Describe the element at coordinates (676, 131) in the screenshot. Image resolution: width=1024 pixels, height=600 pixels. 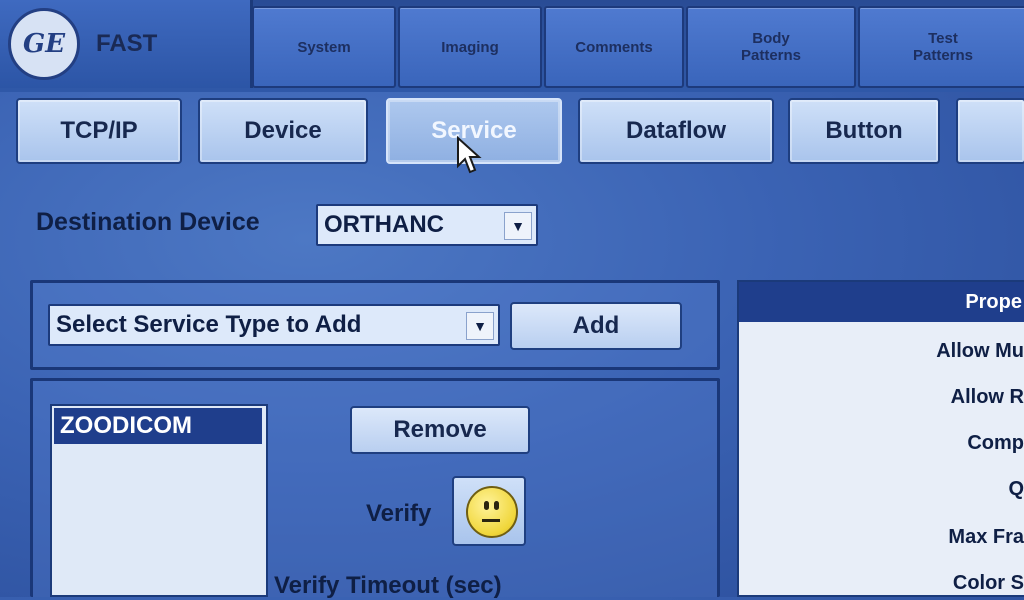
I see `tab-dataflow: Dataflow` at that location.